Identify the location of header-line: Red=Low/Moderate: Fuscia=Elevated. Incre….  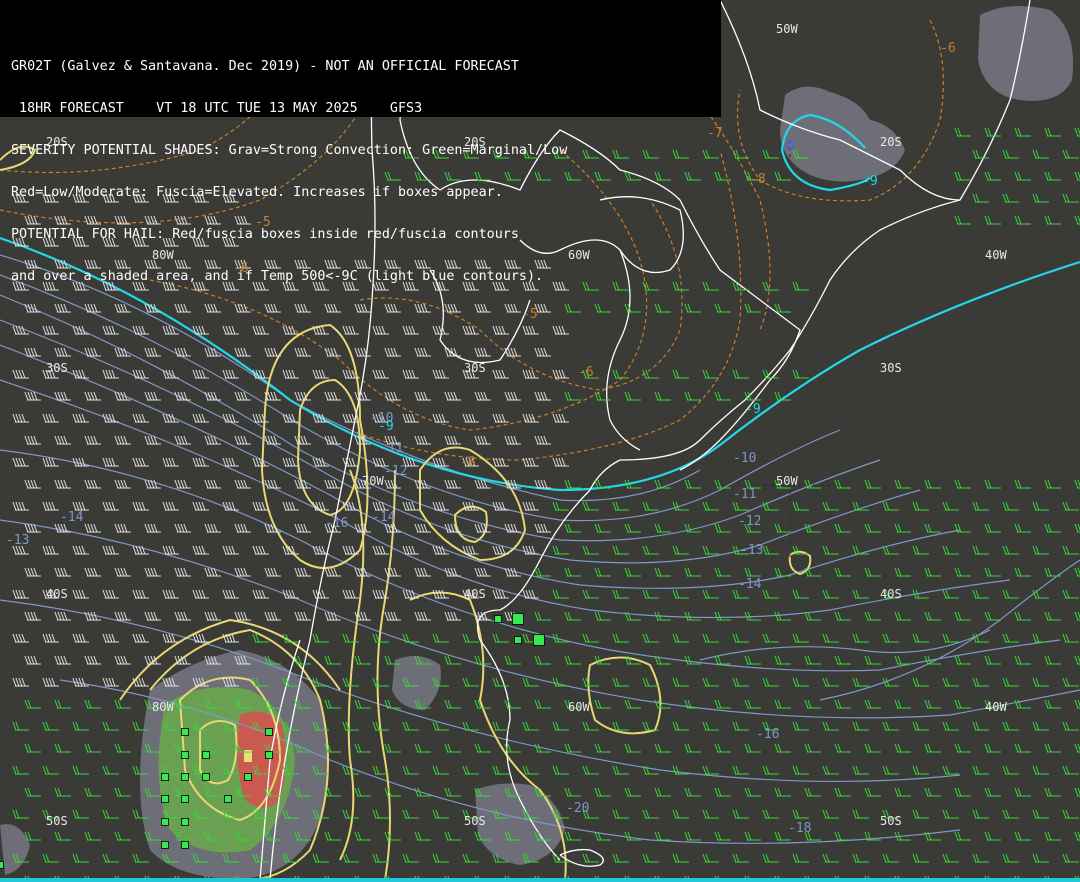
(257, 193).